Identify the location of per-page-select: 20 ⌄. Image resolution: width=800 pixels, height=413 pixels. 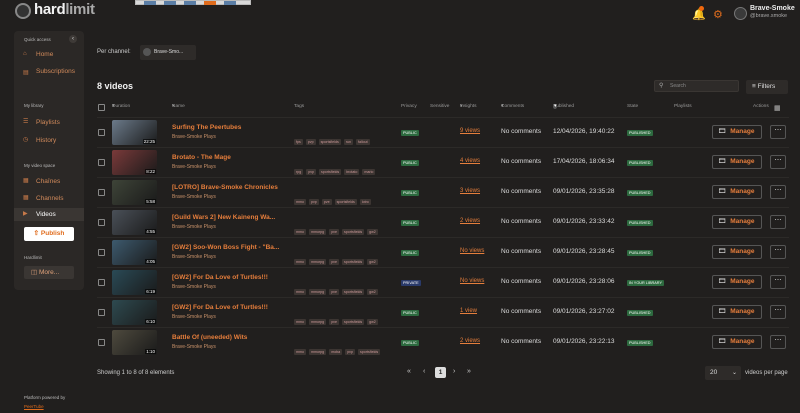
(723, 373).